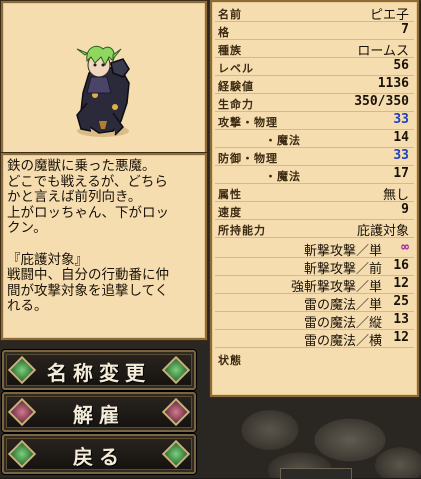 This screenshot has height=479, width=421. I want to click on stat-value: 17, so click(401, 173).